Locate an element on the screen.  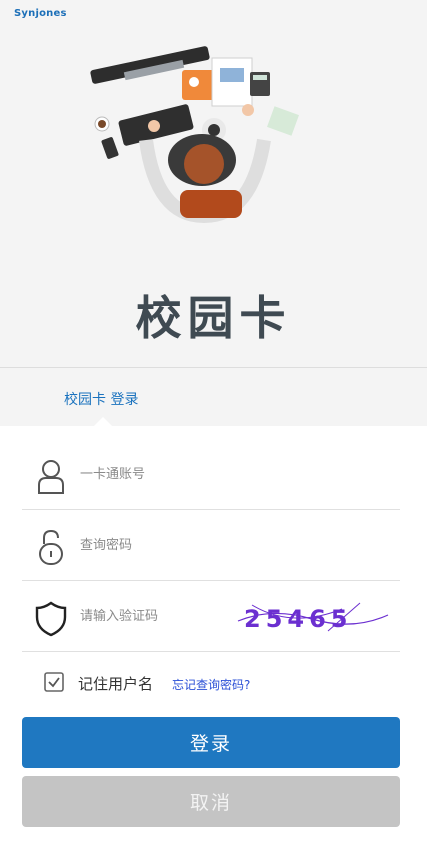
account-row is located at coordinates (211, 474).